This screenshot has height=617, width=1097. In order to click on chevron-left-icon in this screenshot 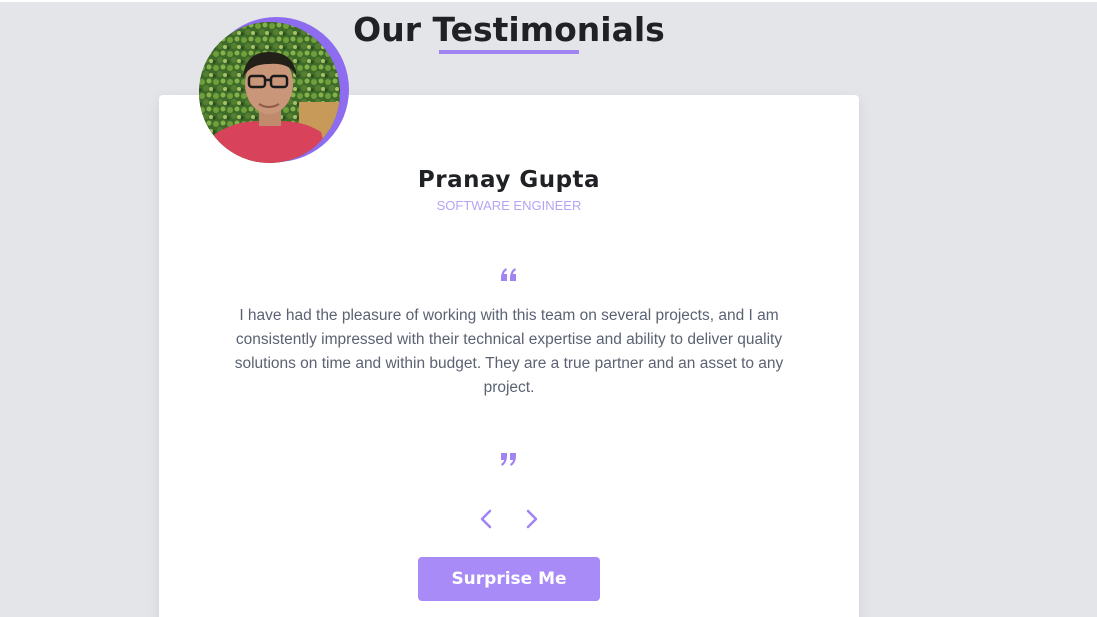, I will do `click(486, 519)`.